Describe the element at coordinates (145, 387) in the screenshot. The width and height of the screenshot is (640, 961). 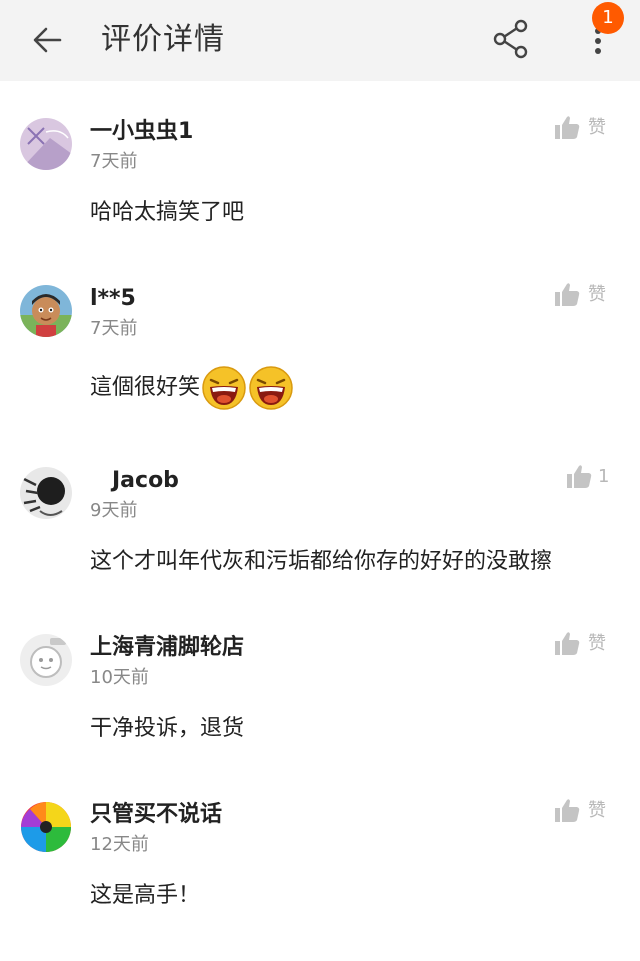
I see `comment-text: 這個很好笑` at that location.